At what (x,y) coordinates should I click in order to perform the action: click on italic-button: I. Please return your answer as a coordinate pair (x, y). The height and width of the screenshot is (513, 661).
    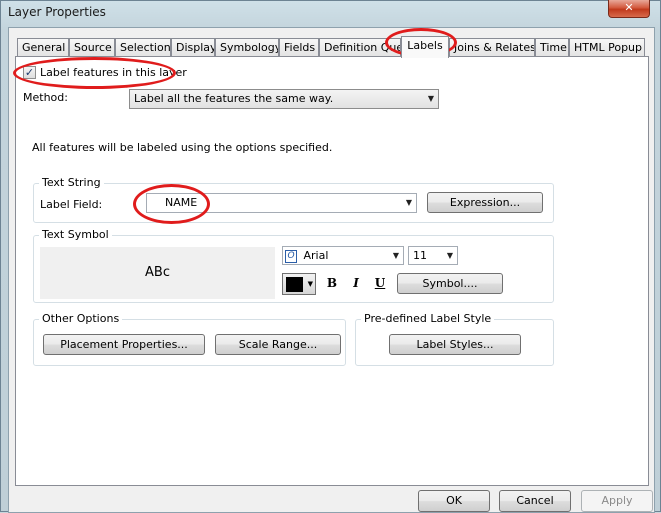
    Looking at the image, I should click on (356, 283).